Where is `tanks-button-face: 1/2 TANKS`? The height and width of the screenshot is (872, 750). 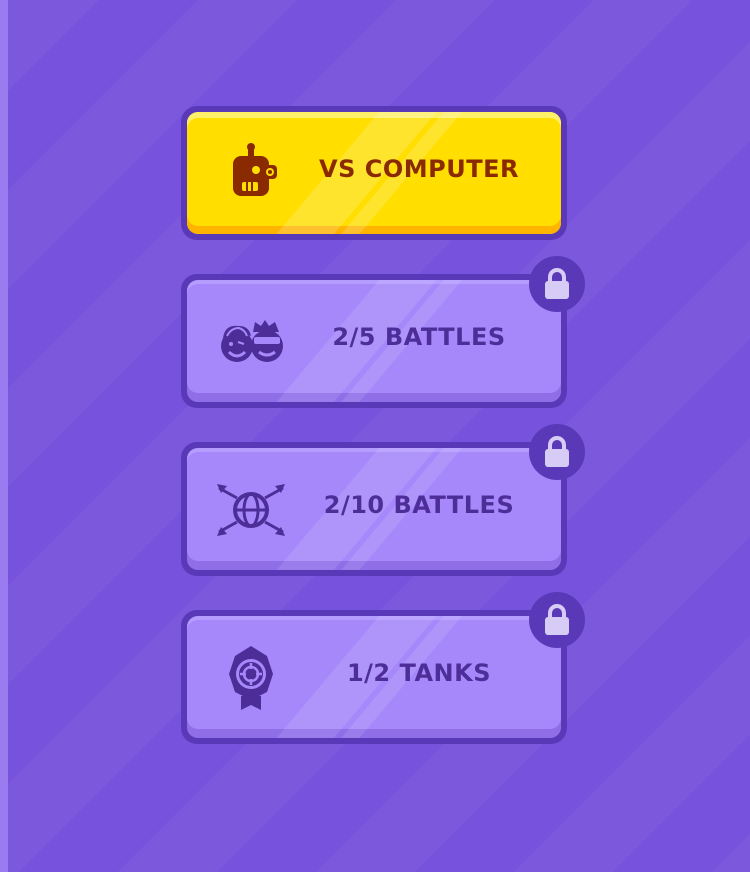
tanks-button-face: 1/2 TANKS is located at coordinates (374, 677).